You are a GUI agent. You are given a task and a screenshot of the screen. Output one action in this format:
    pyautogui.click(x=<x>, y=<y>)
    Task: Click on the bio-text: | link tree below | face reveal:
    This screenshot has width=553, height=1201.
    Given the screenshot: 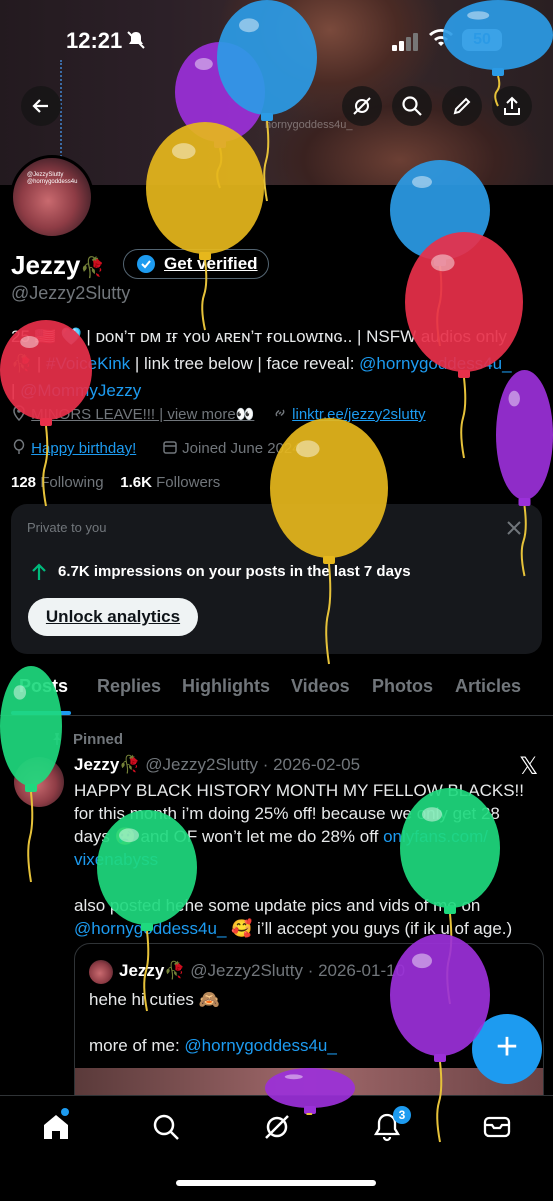 What is the action you would take?
    pyautogui.click(x=245, y=363)
    